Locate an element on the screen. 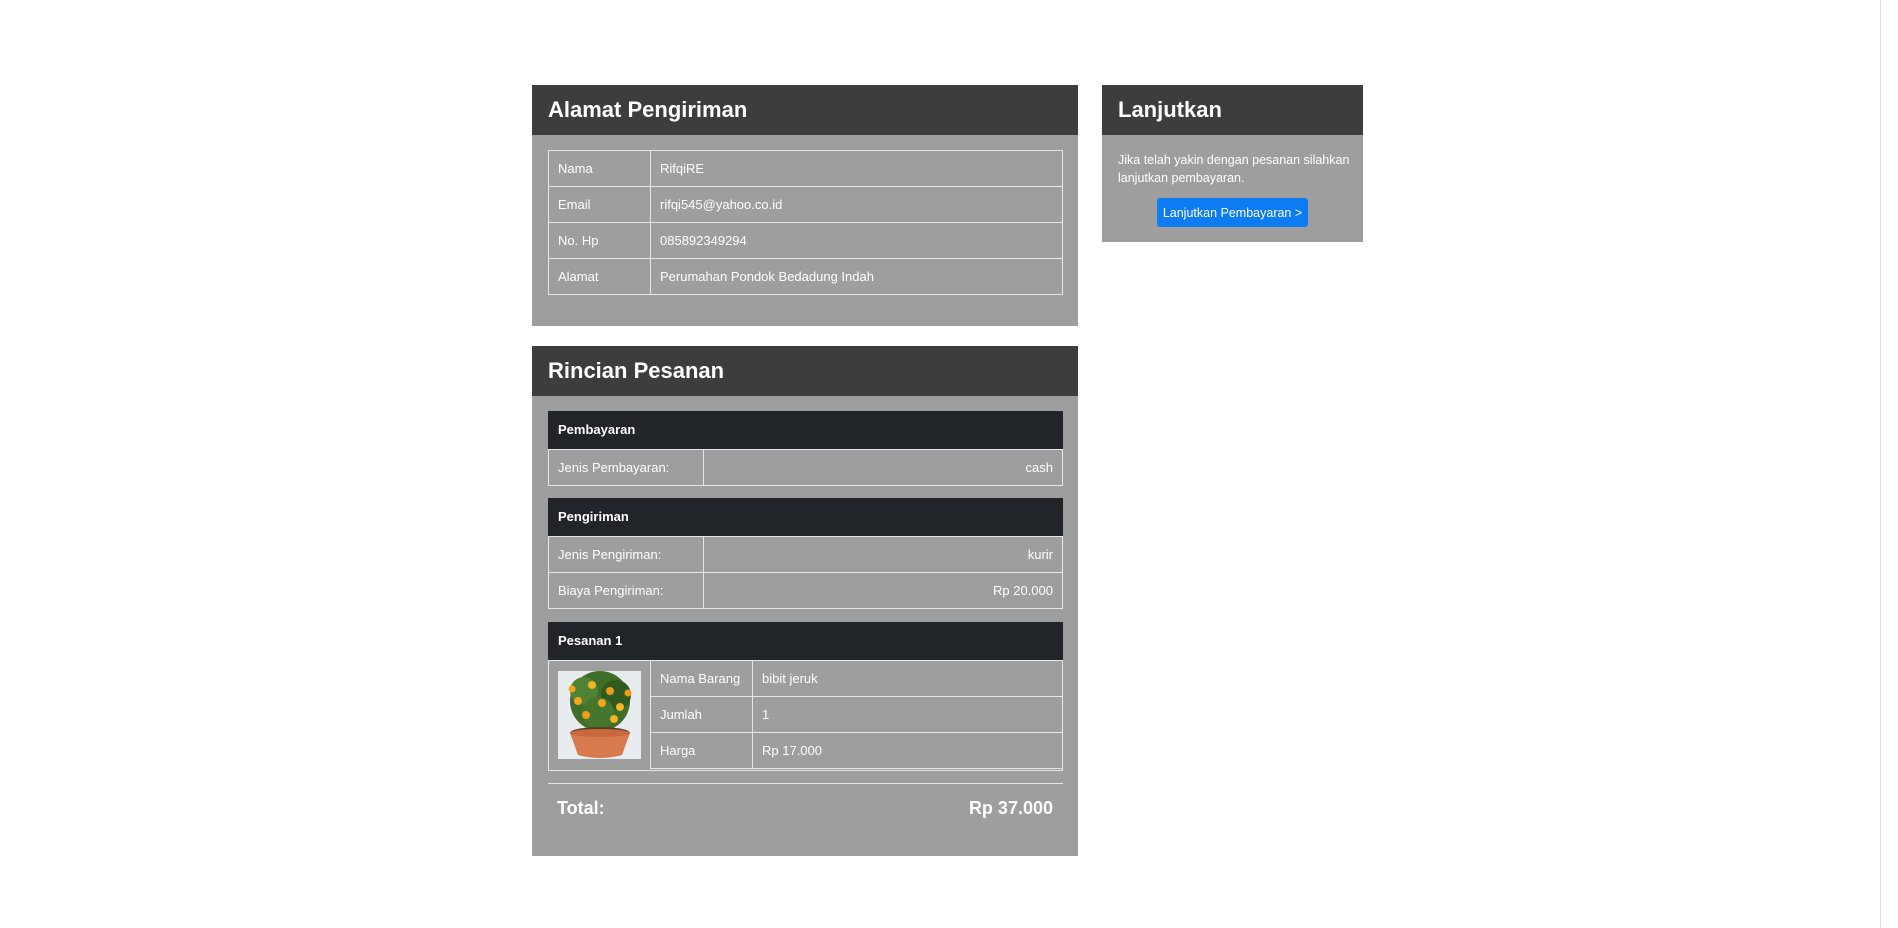 The image size is (1898, 928). table-row: Harga Rp 17.000 is located at coordinates (856, 750).